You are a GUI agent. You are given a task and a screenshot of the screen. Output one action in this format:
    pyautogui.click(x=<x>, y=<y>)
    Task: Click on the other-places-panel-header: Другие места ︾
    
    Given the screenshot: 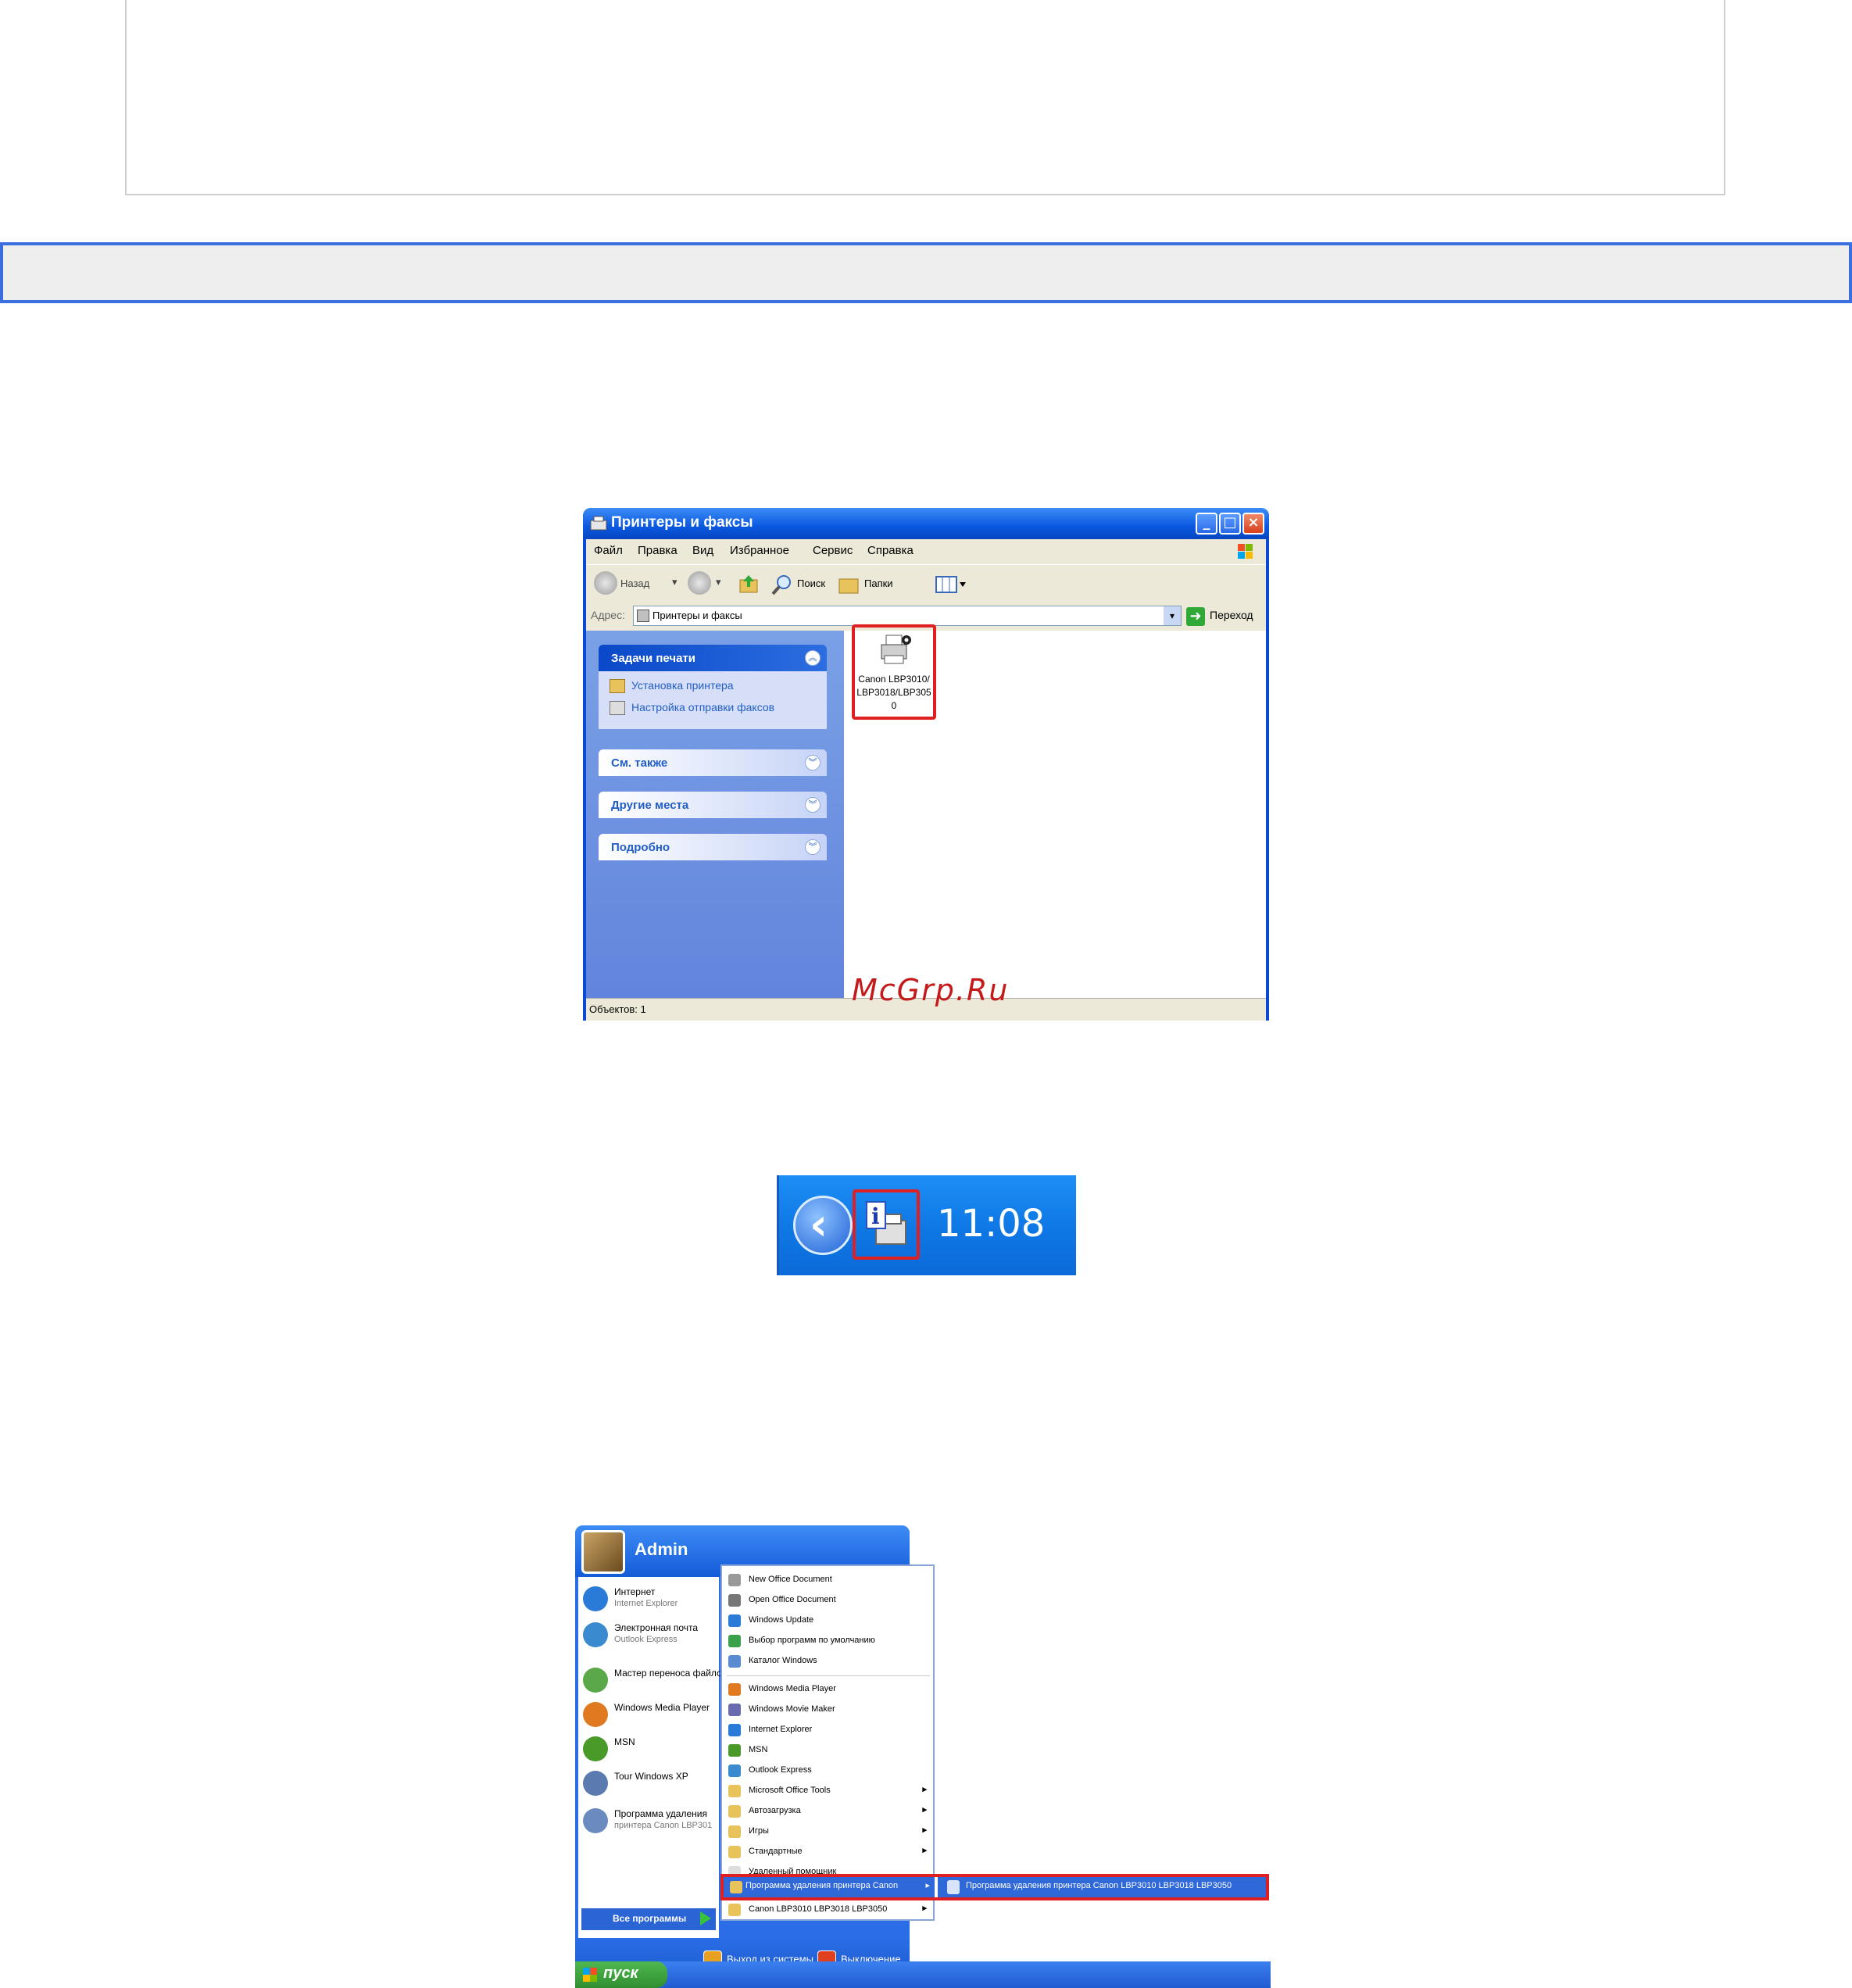 What is the action you would take?
    pyautogui.click(x=713, y=805)
    